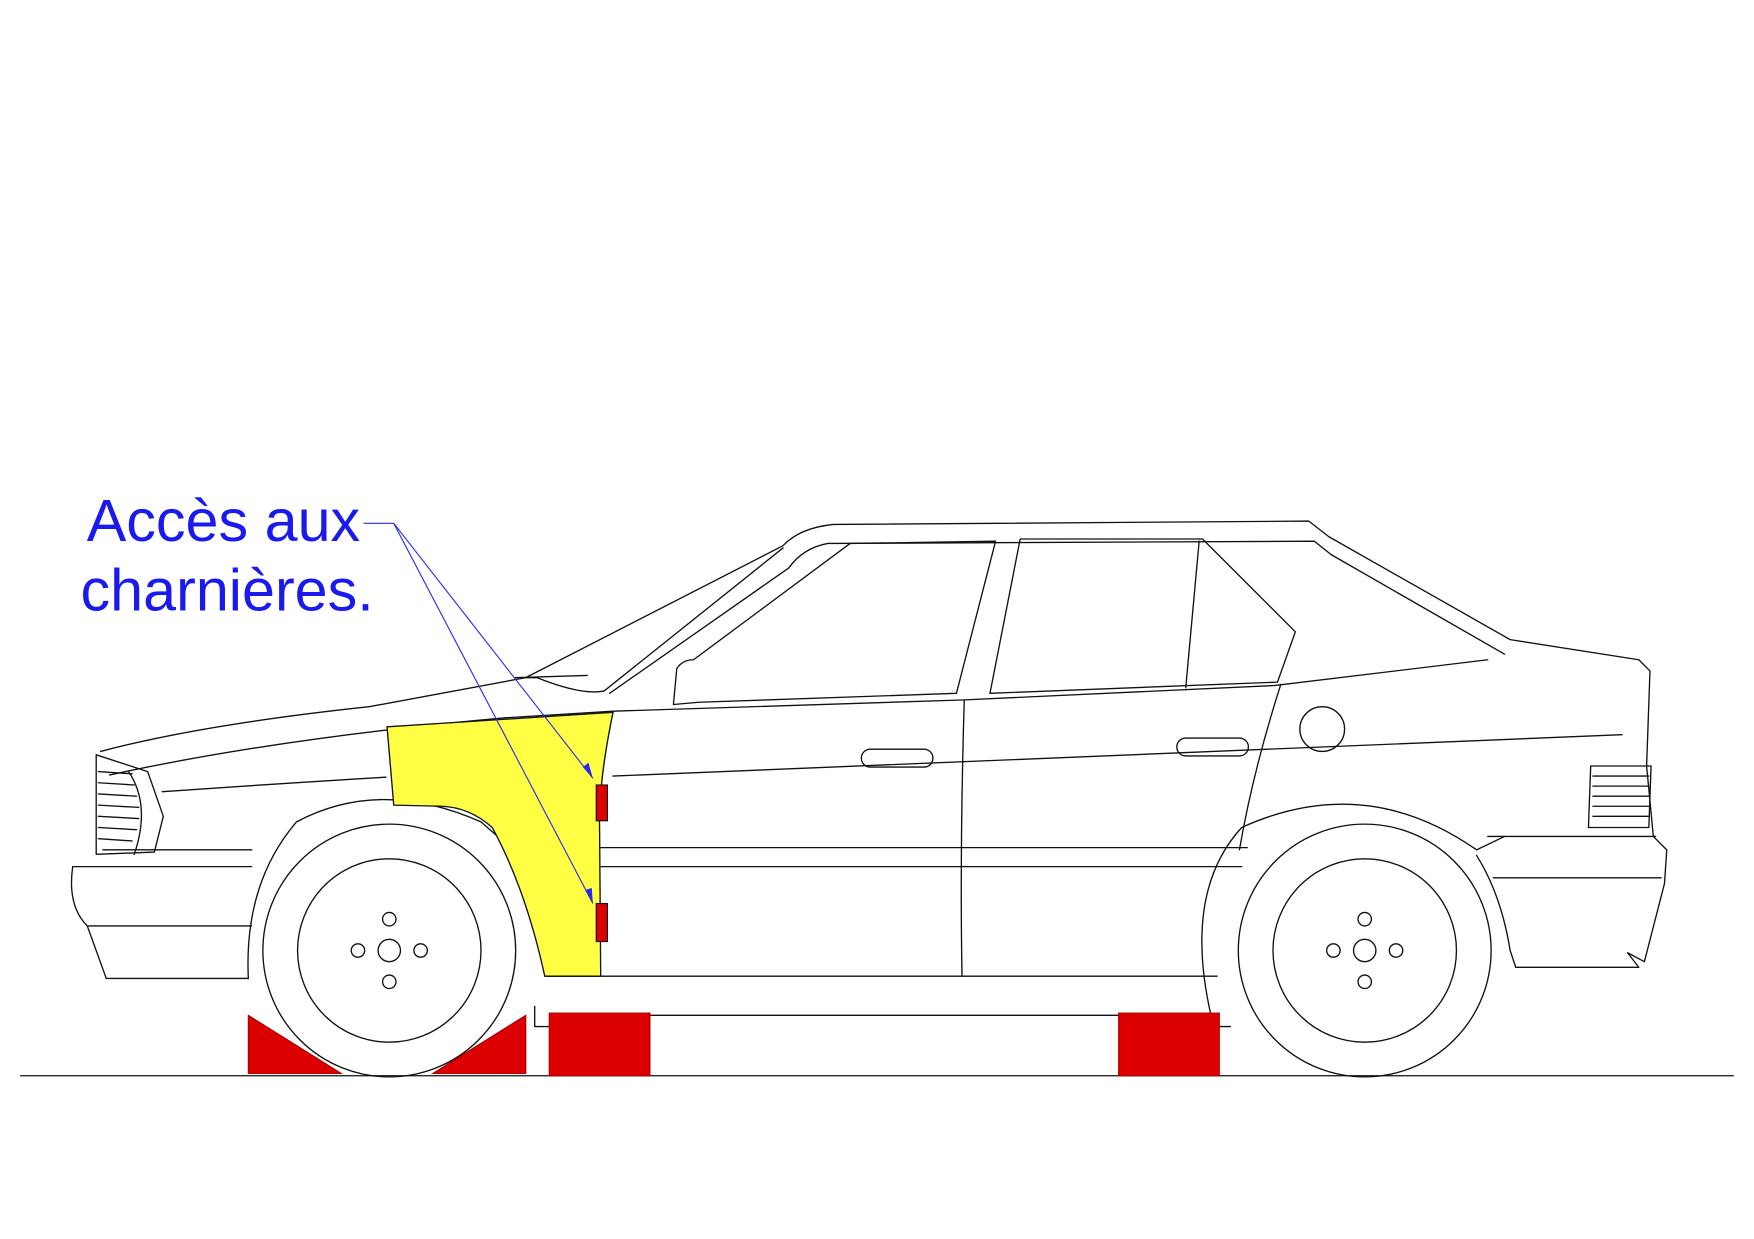 Image resolution: width=1754 pixels, height=1239 pixels. What do you see at coordinates (227, 590) in the screenshot?
I see `annotation-line-2: charnières.` at bounding box center [227, 590].